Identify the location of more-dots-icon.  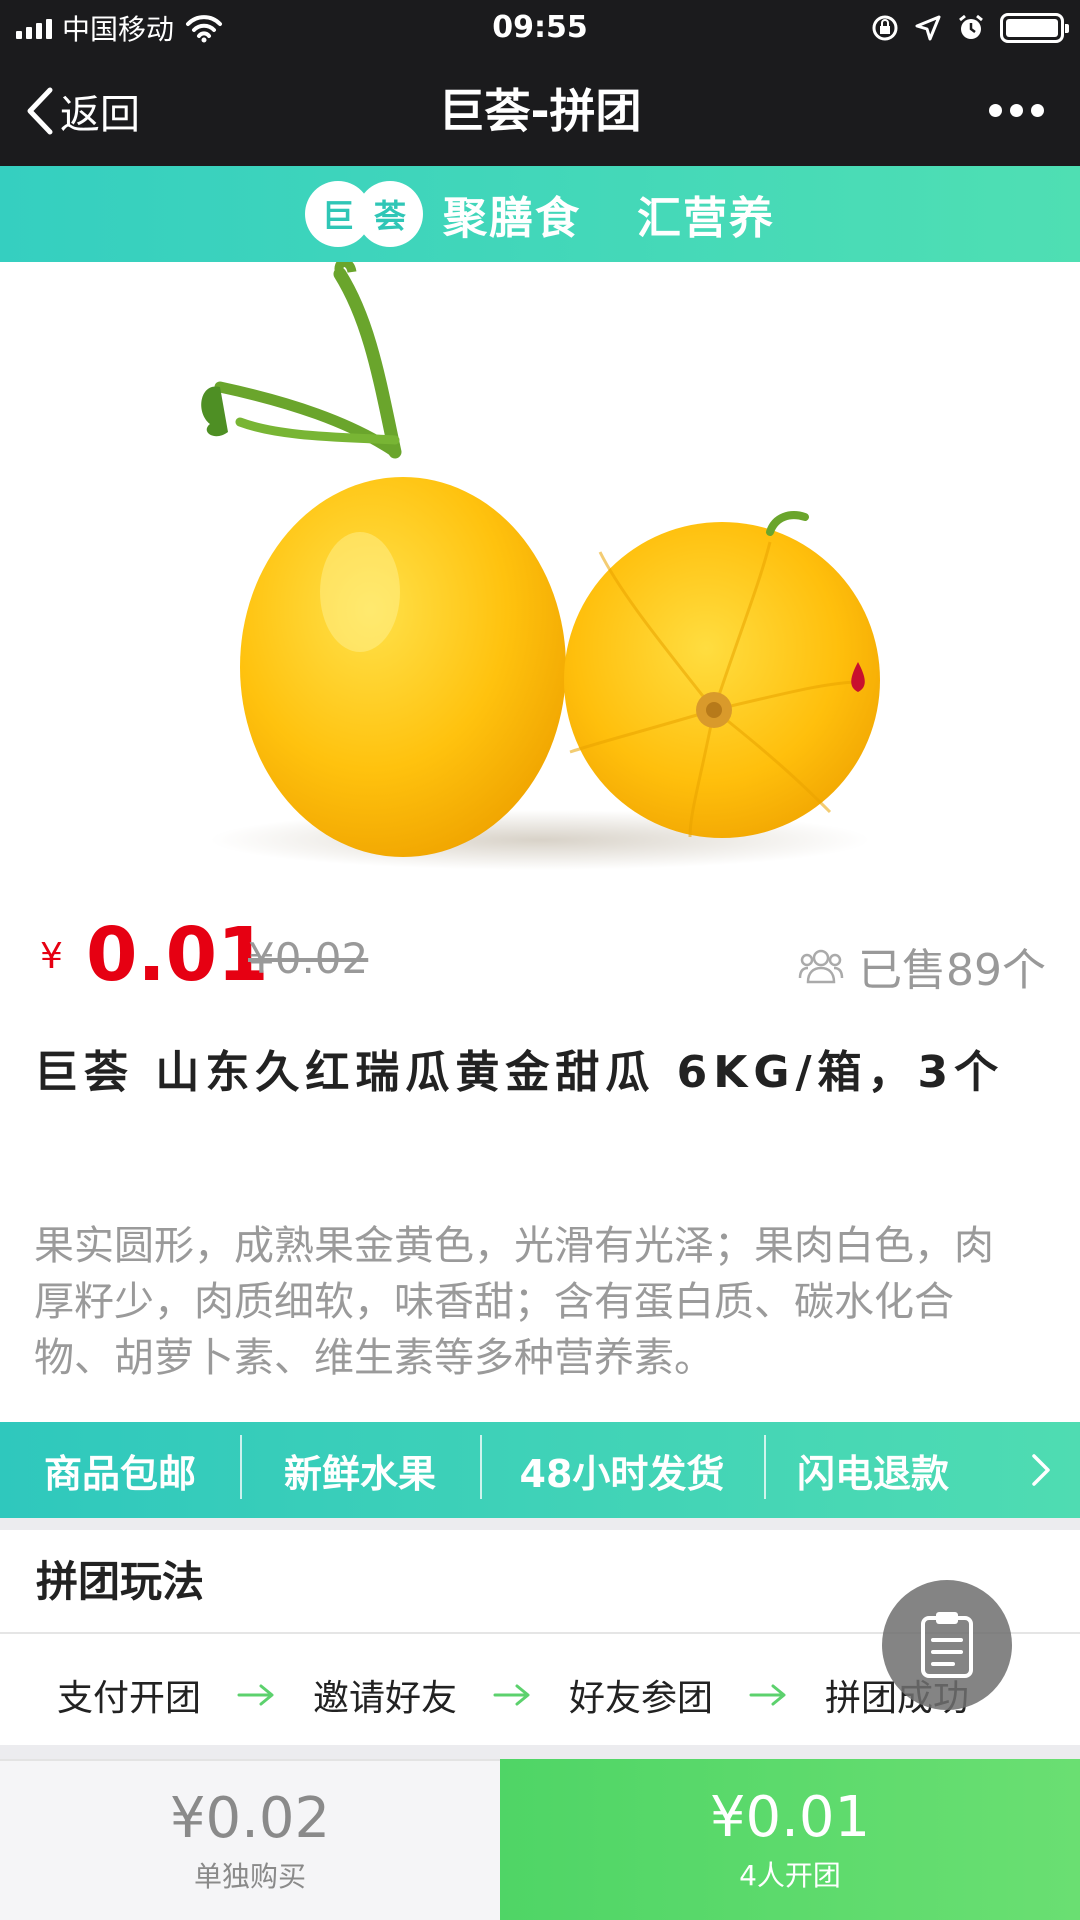
(995, 110).